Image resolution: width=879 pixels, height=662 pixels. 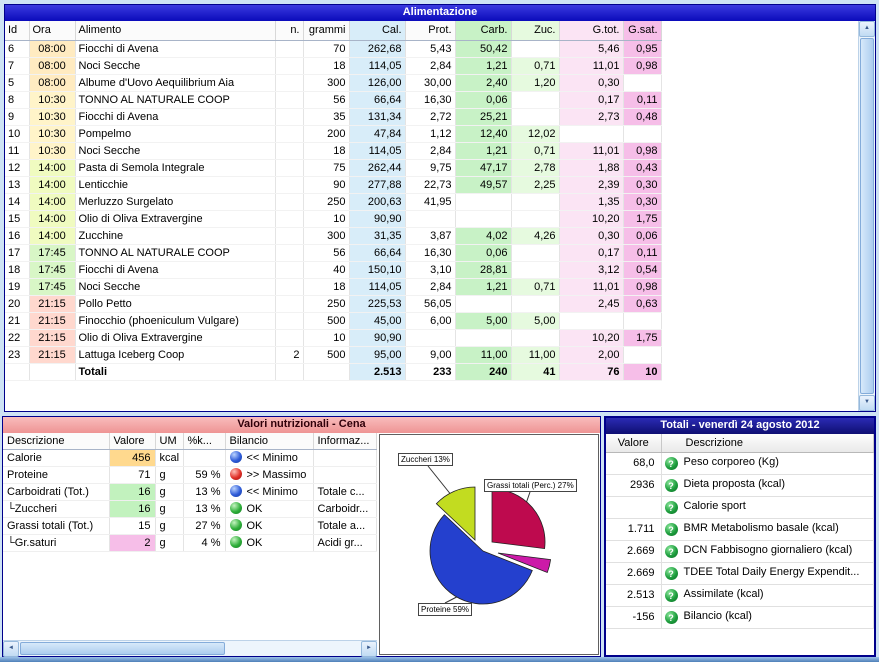 What do you see at coordinates (190, 475) in the screenshot?
I see `nutrition-row: Proteine 71 g 59 % >> Massimo` at bounding box center [190, 475].